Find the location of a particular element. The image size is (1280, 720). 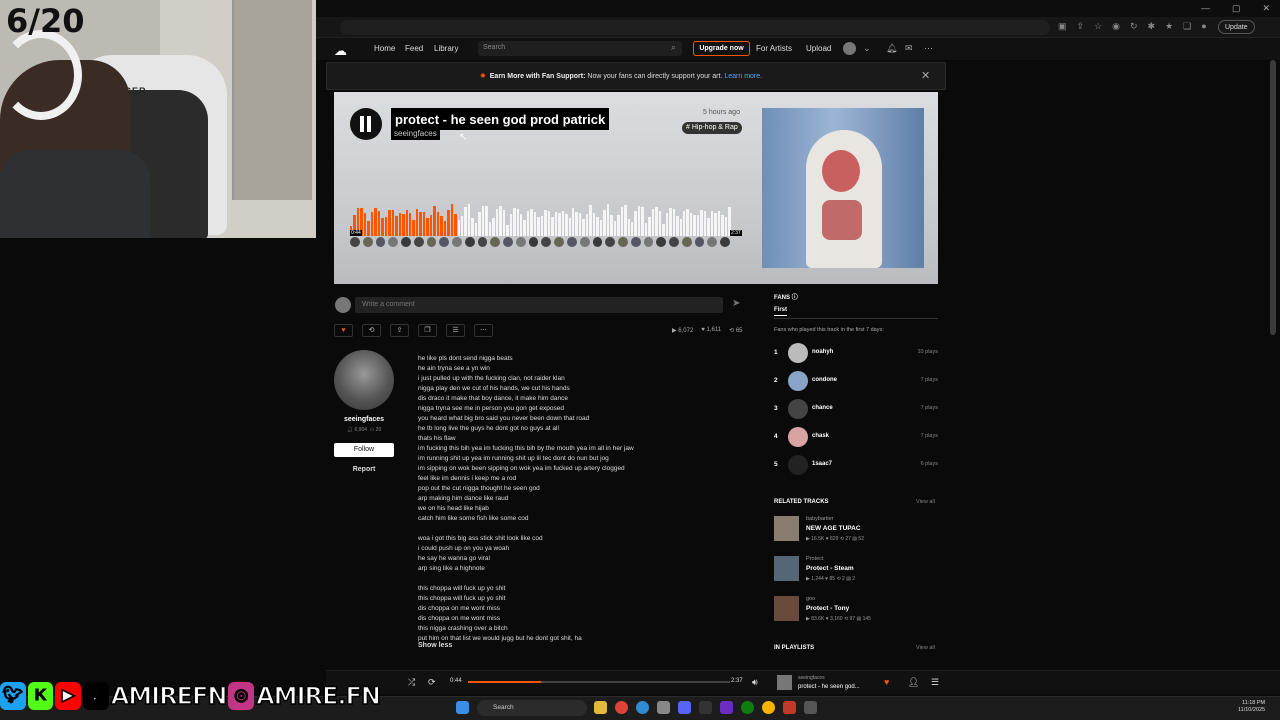

send-icon: ➤ is located at coordinates (736, 303).